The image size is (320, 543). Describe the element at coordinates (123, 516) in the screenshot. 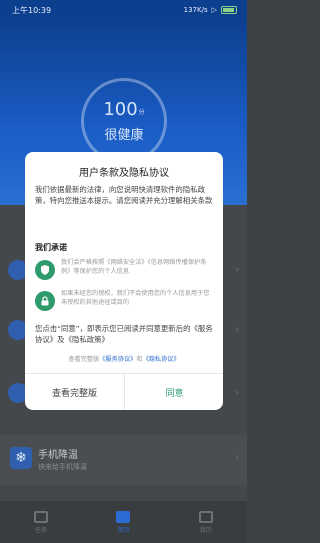

I see `broom-icon` at that location.